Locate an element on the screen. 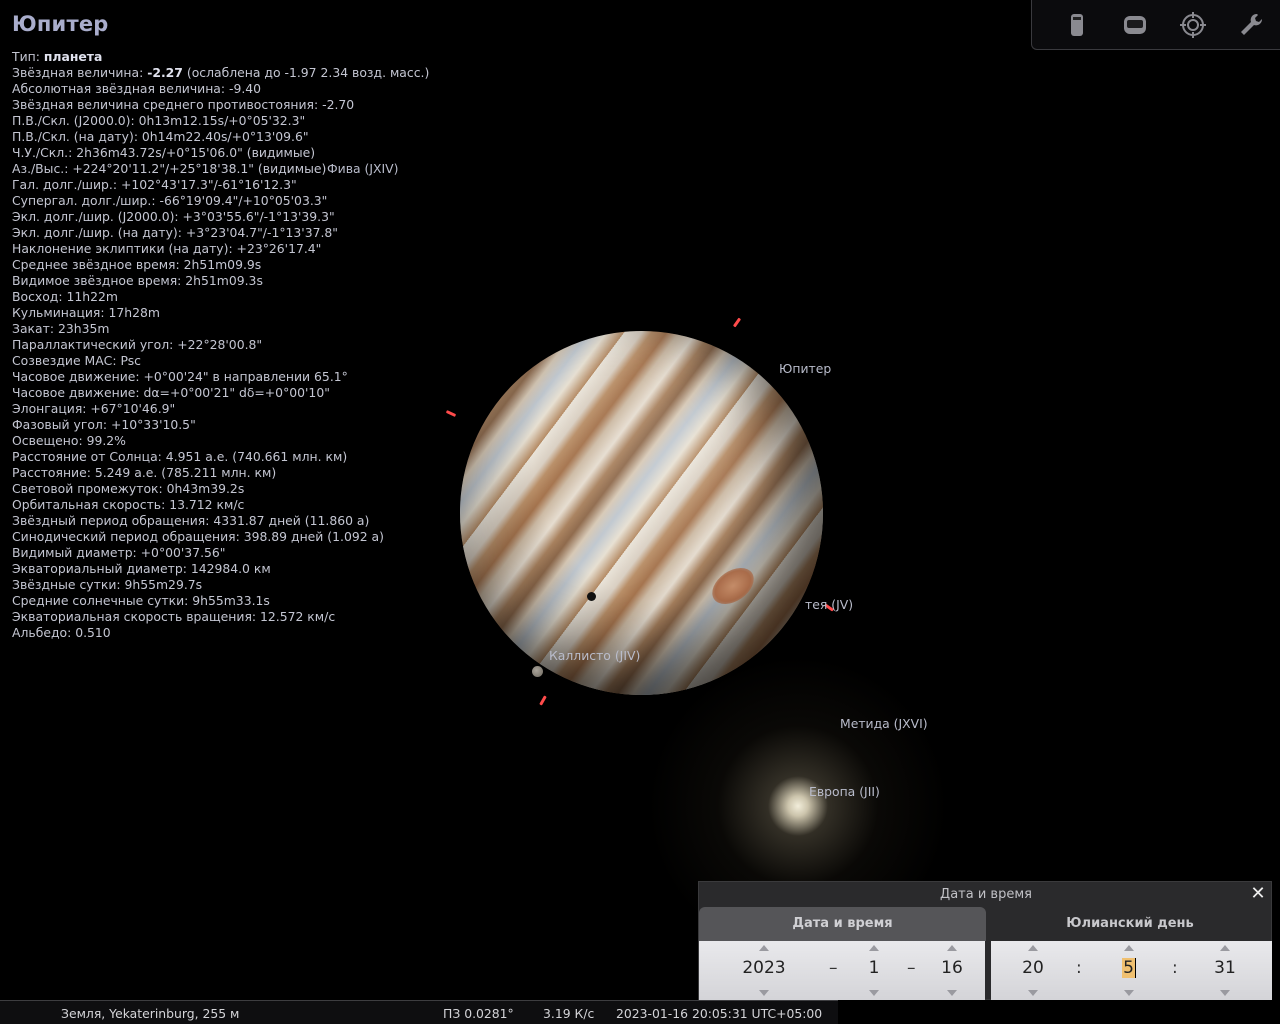  minute-spinner: 5 is located at coordinates (1129, 970).